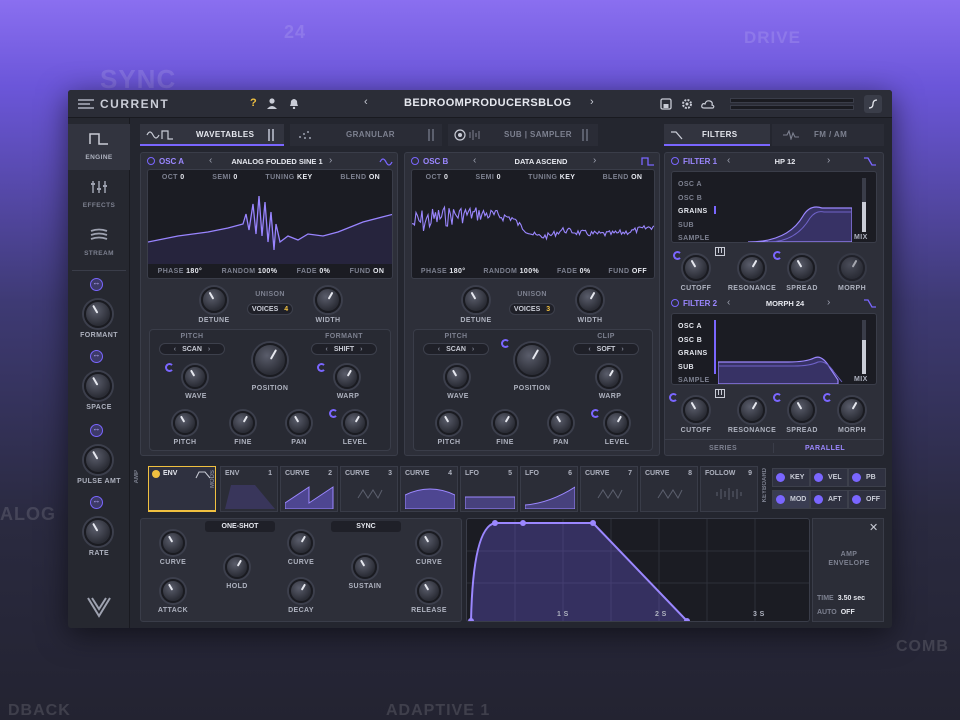  I want to click on close-icon: ✕, so click(873, 527).